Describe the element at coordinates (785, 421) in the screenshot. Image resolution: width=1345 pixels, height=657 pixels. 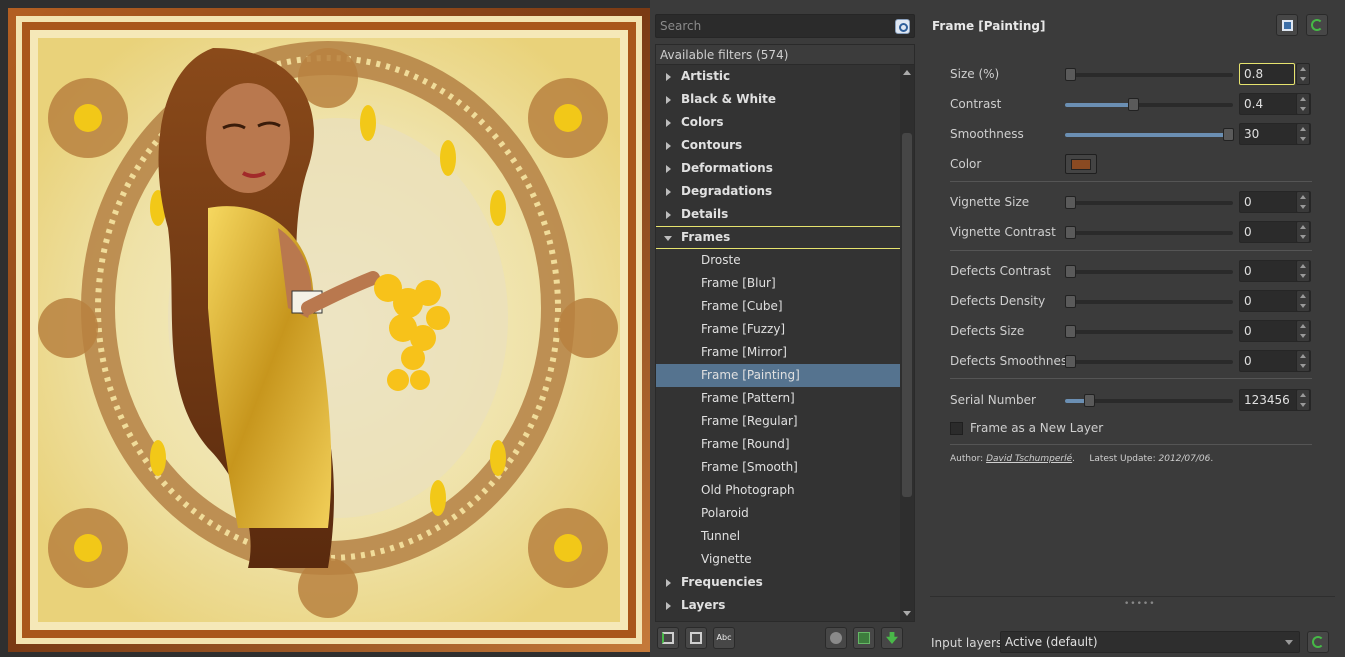
I see `tree-filter: Frame [Regular]` at that location.